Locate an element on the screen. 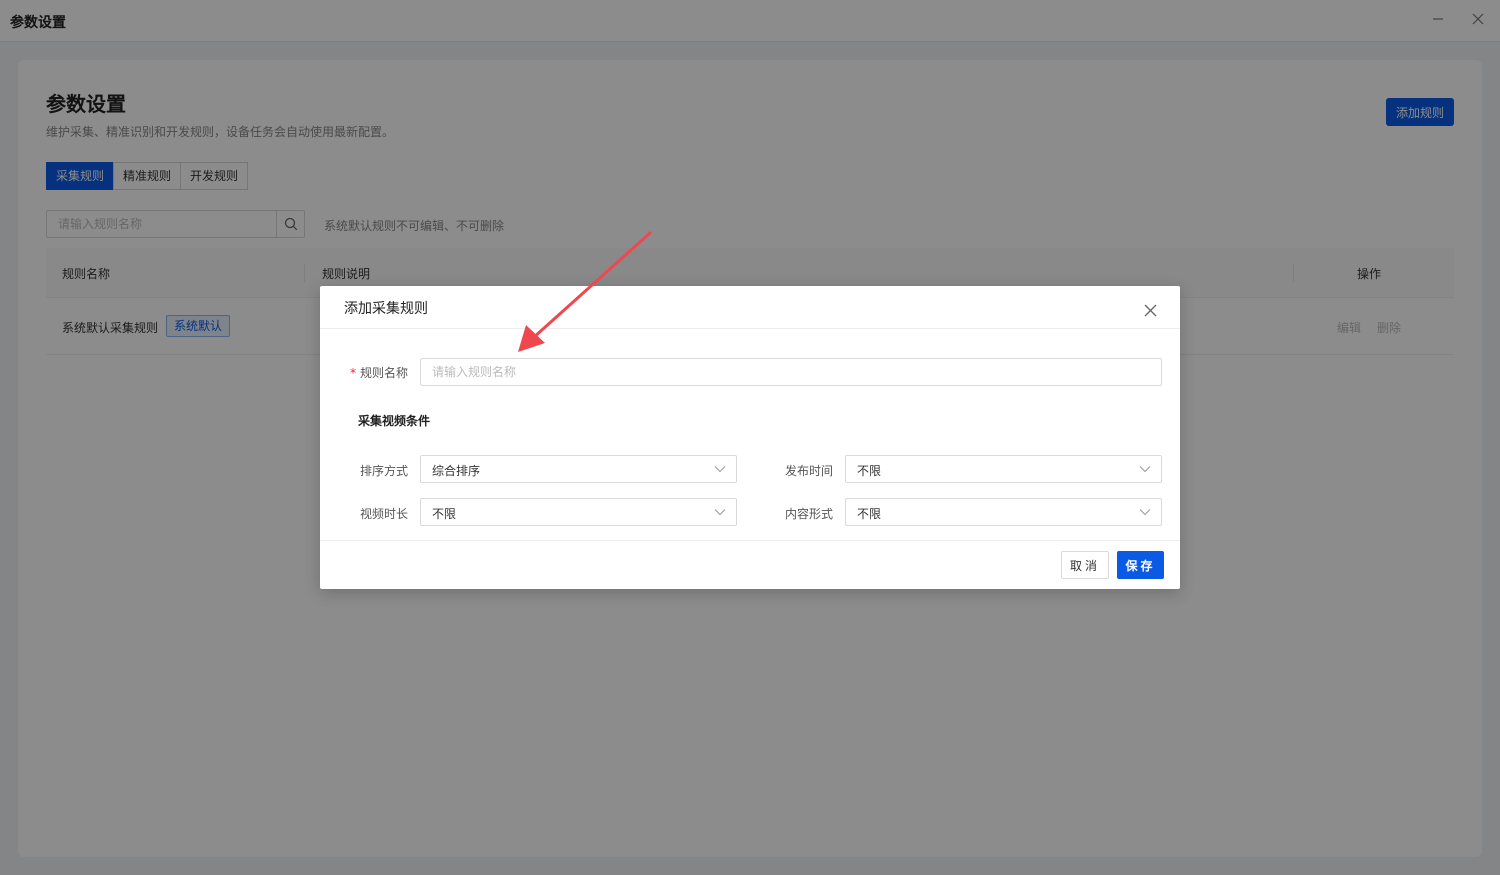 This screenshot has height=875, width=1500. rule-name-input is located at coordinates (791, 372).